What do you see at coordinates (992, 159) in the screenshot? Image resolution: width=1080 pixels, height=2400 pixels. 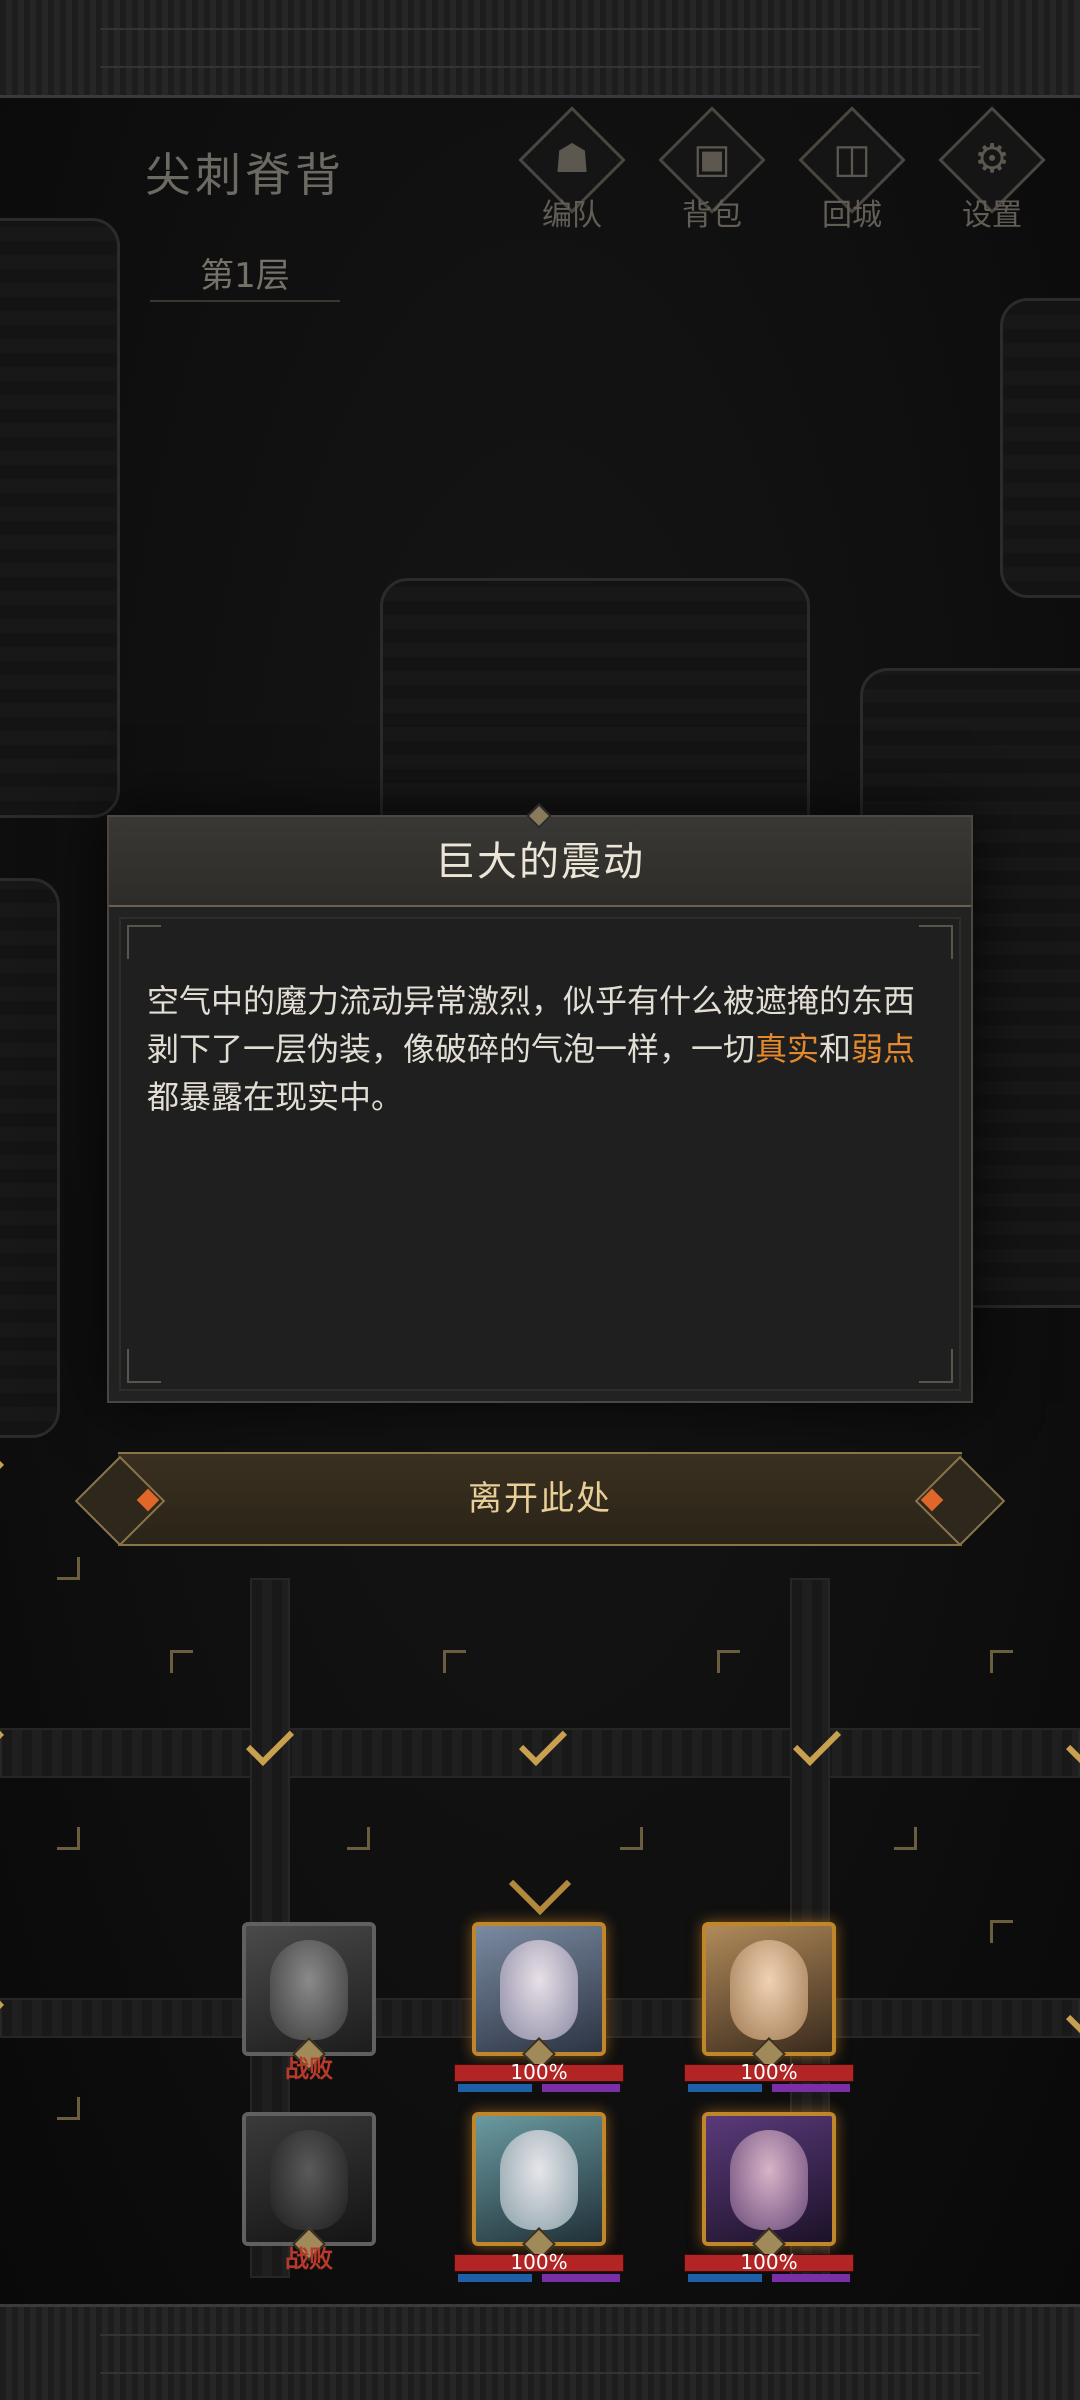 I see `gear-icon: ⚙` at bounding box center [992, 159].